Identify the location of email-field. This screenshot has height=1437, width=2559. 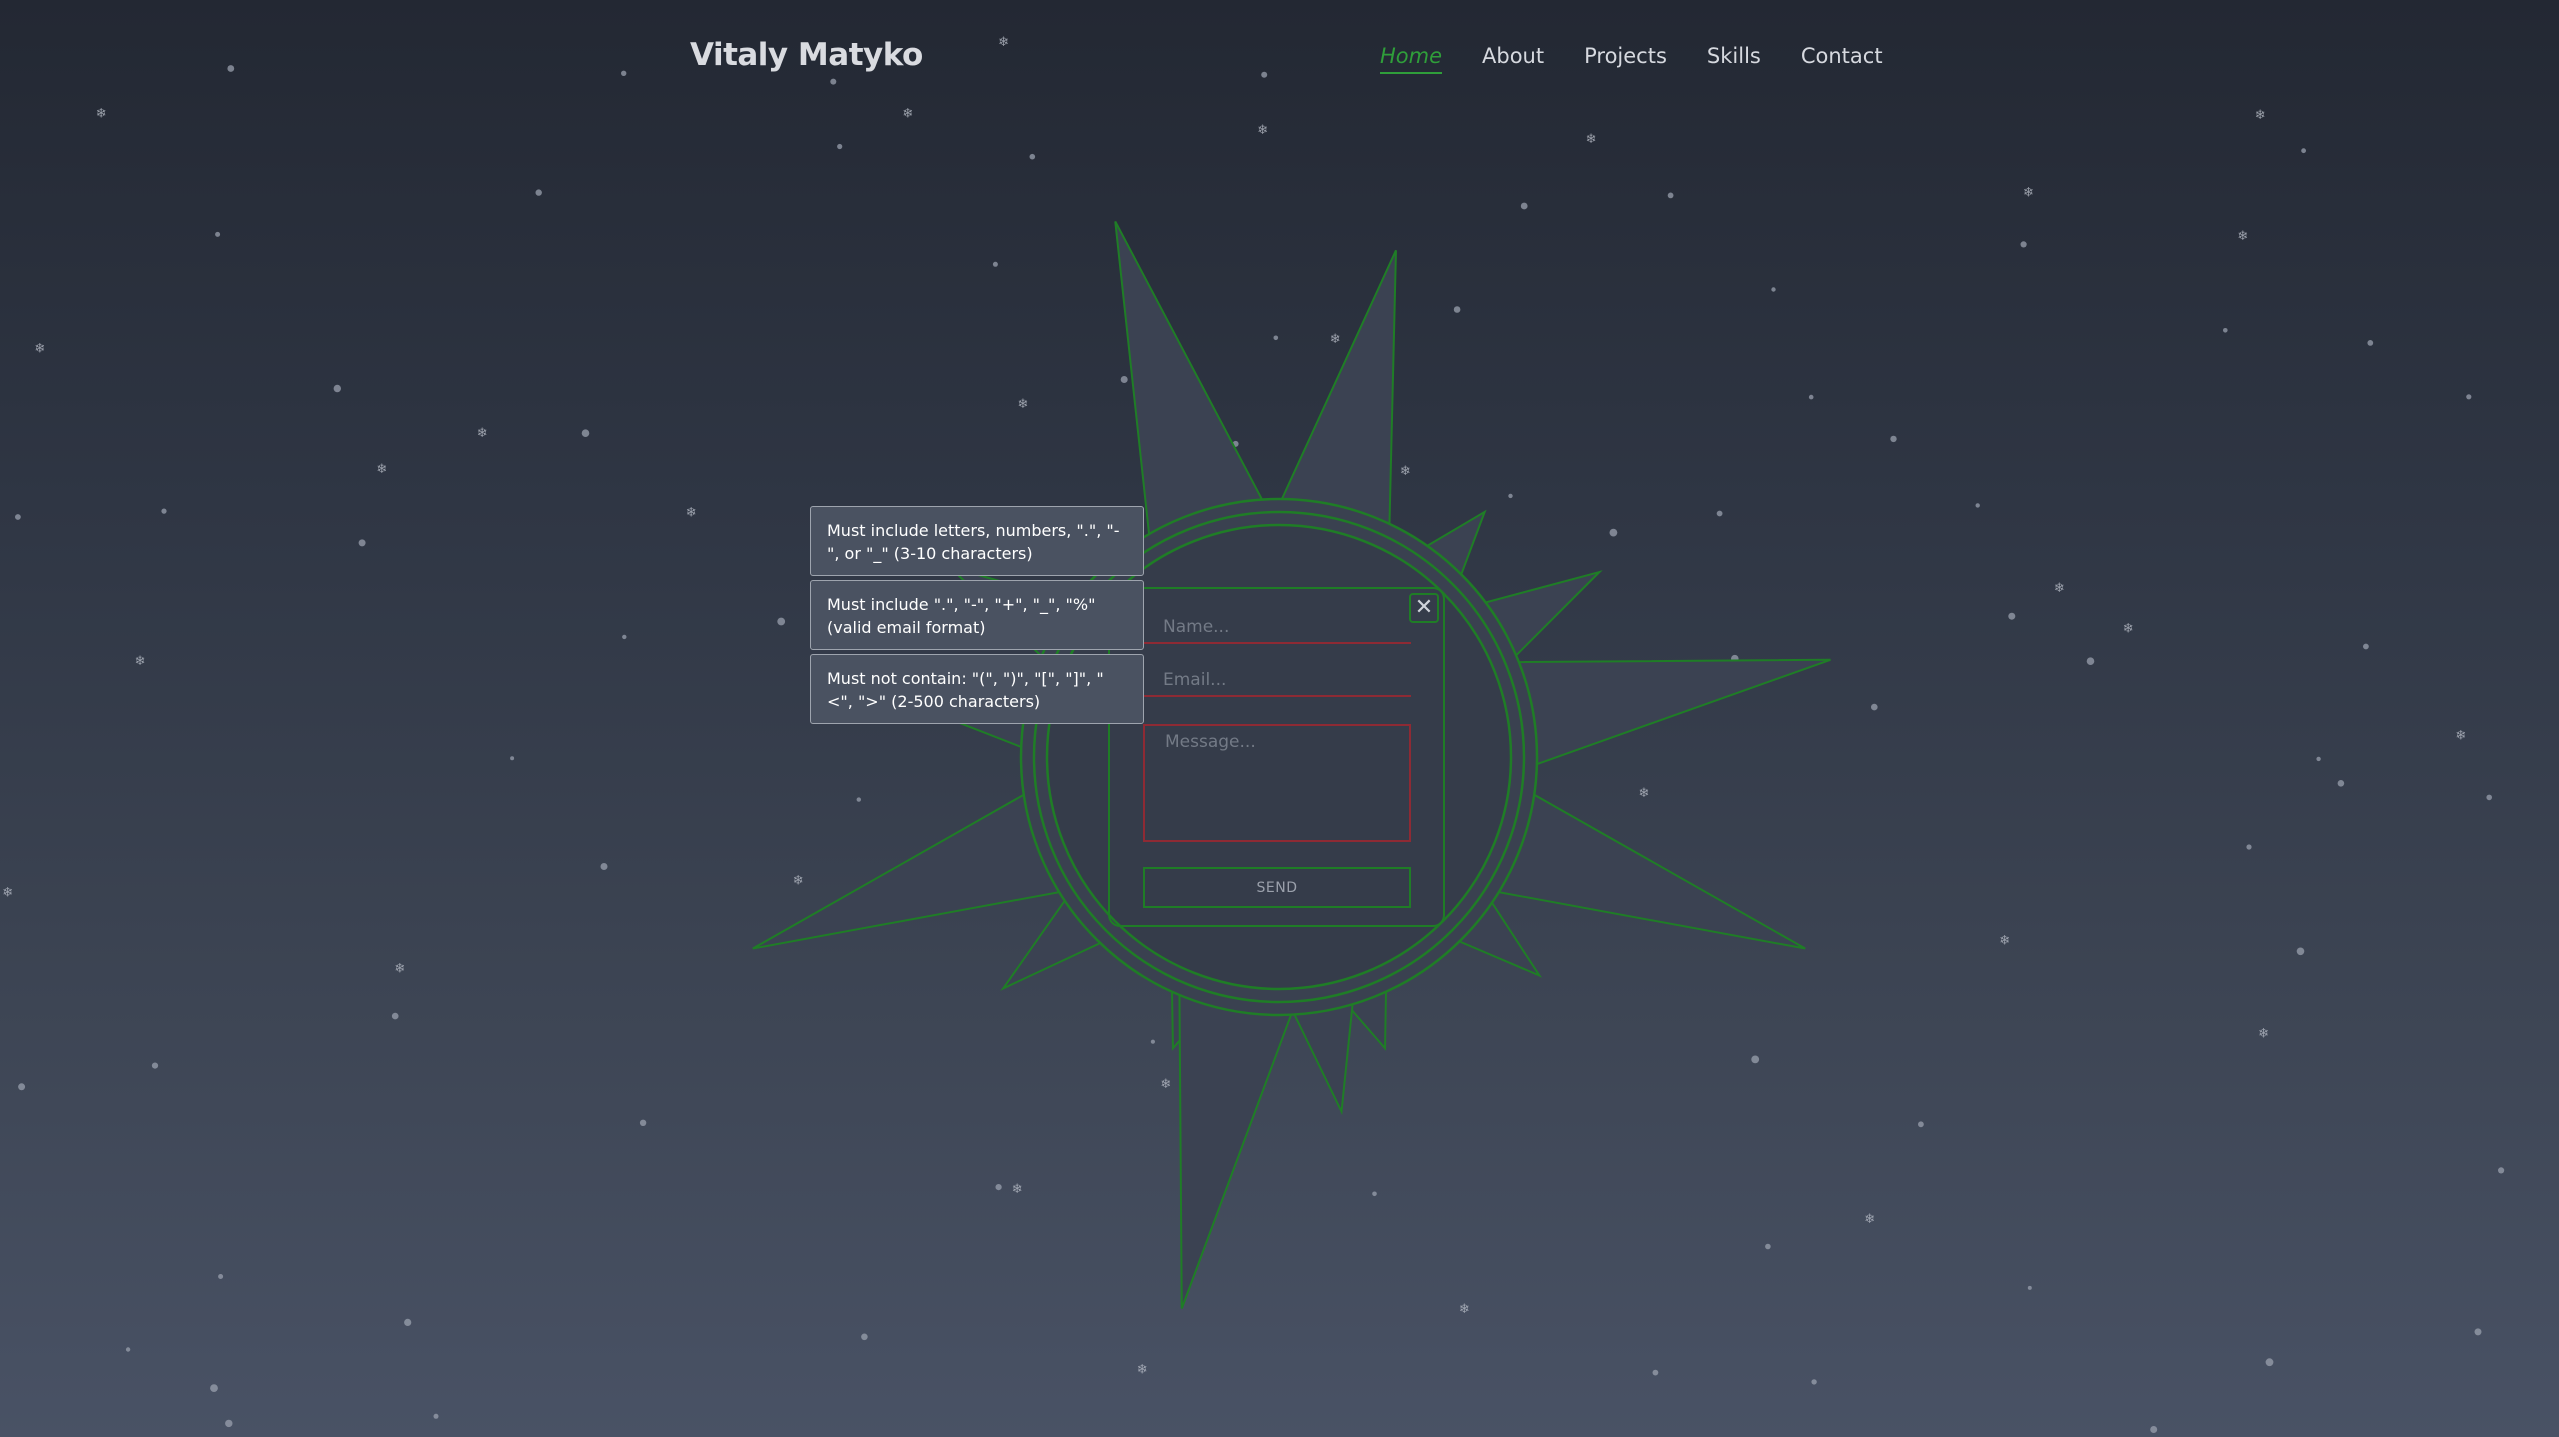
(1277, 681).